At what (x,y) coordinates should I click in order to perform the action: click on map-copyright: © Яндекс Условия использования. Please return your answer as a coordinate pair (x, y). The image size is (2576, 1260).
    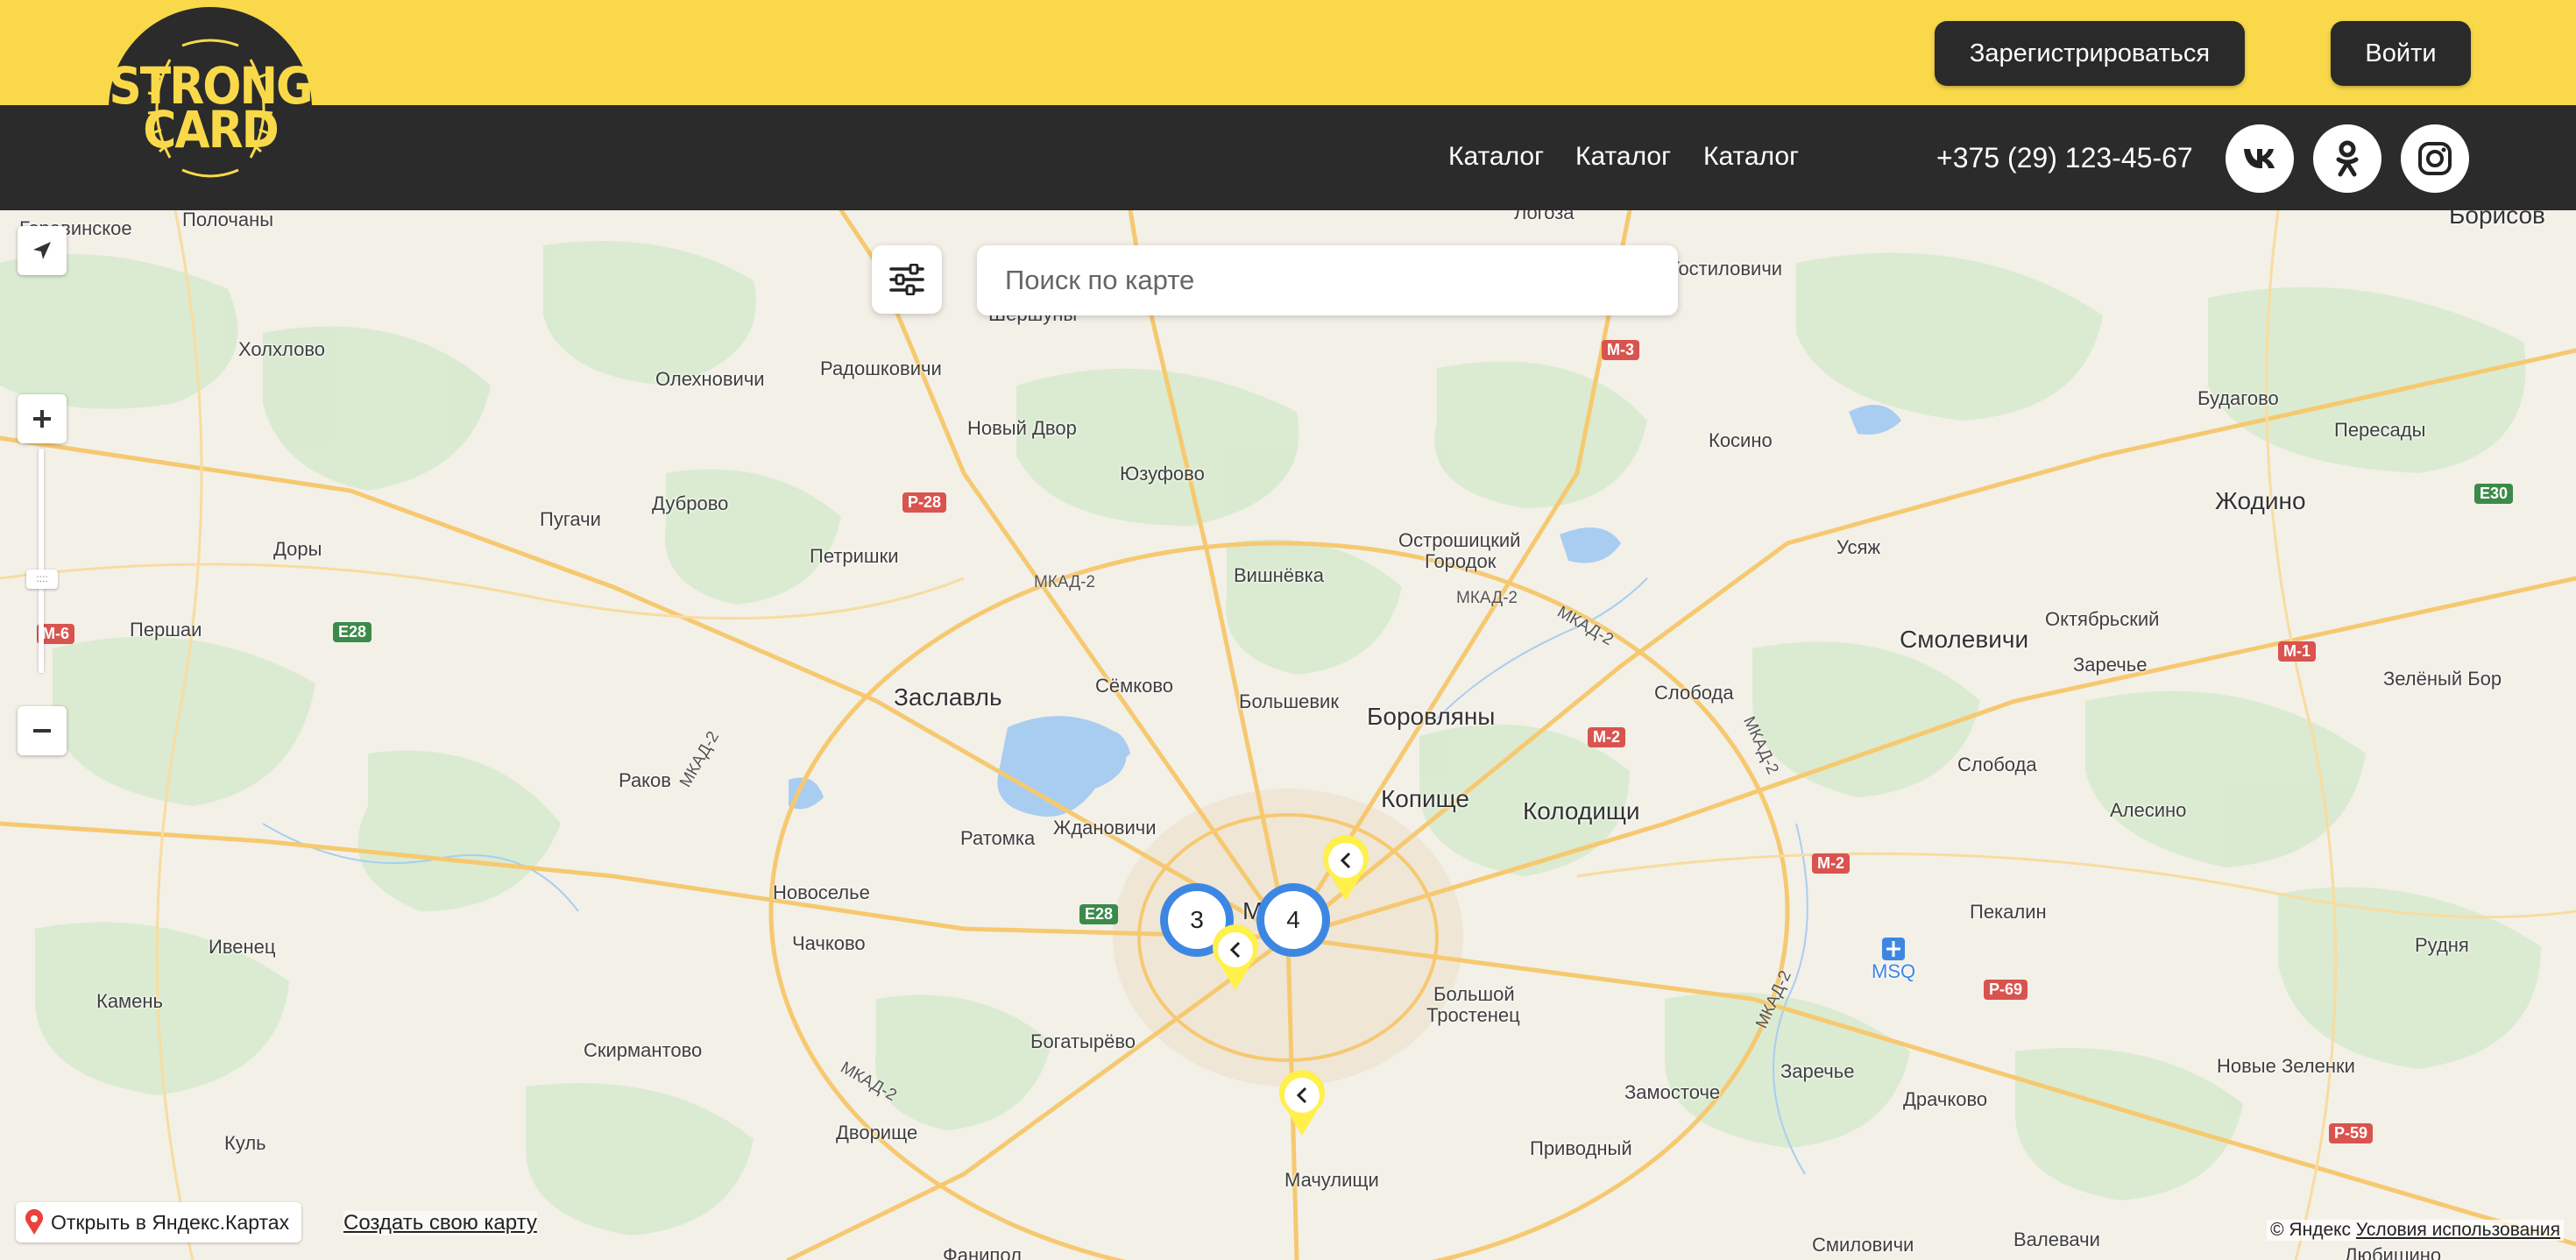
    Looking at the image, I should click on (2415, 1230).